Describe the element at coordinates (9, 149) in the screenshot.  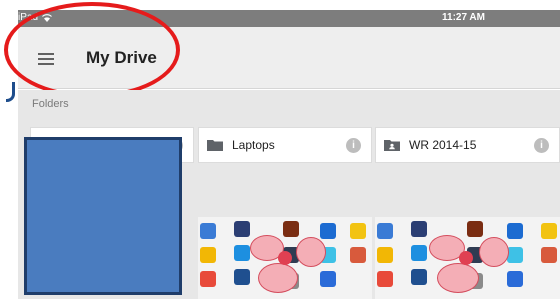
I see `left-edge` at that location.